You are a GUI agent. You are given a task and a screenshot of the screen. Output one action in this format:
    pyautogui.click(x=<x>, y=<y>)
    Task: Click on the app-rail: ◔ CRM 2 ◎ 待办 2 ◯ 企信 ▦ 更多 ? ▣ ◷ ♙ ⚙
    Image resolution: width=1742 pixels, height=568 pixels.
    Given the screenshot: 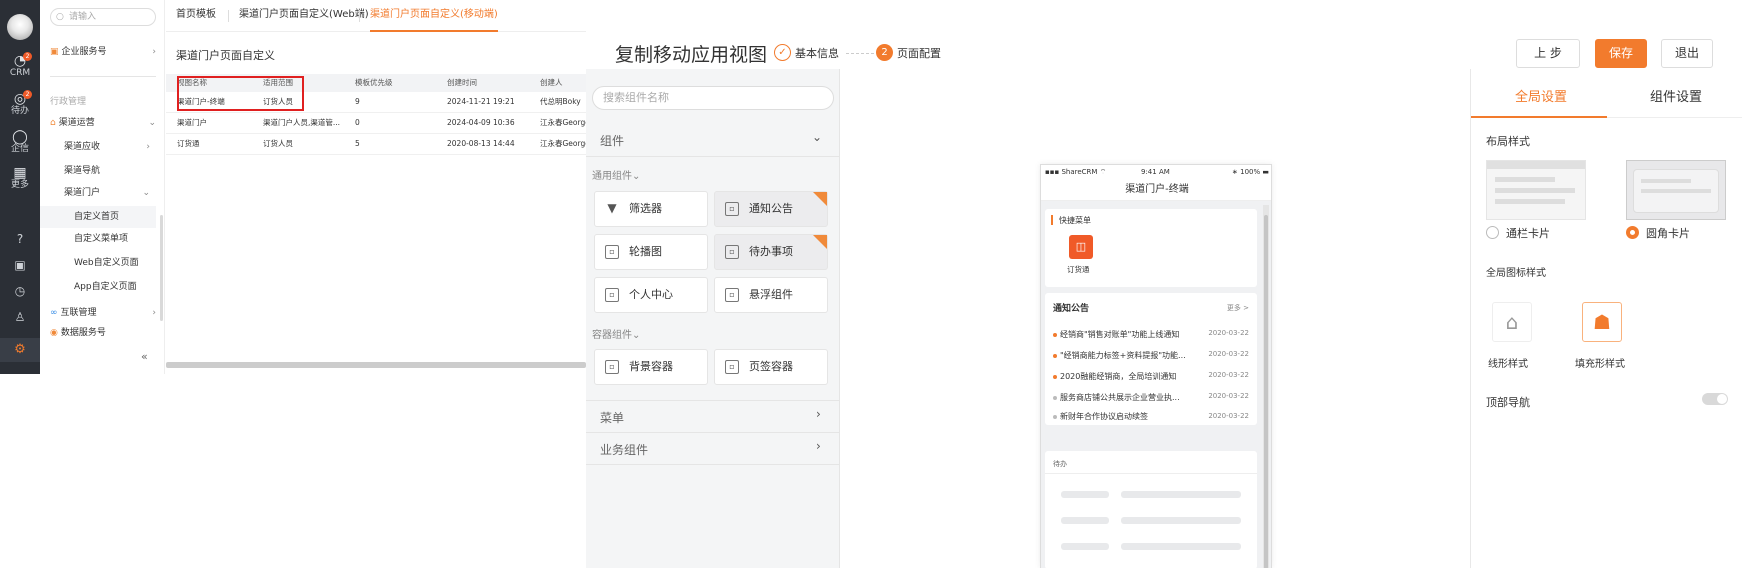 What is the action you would take?
    pyautogui.click(x=20, y=187)
    